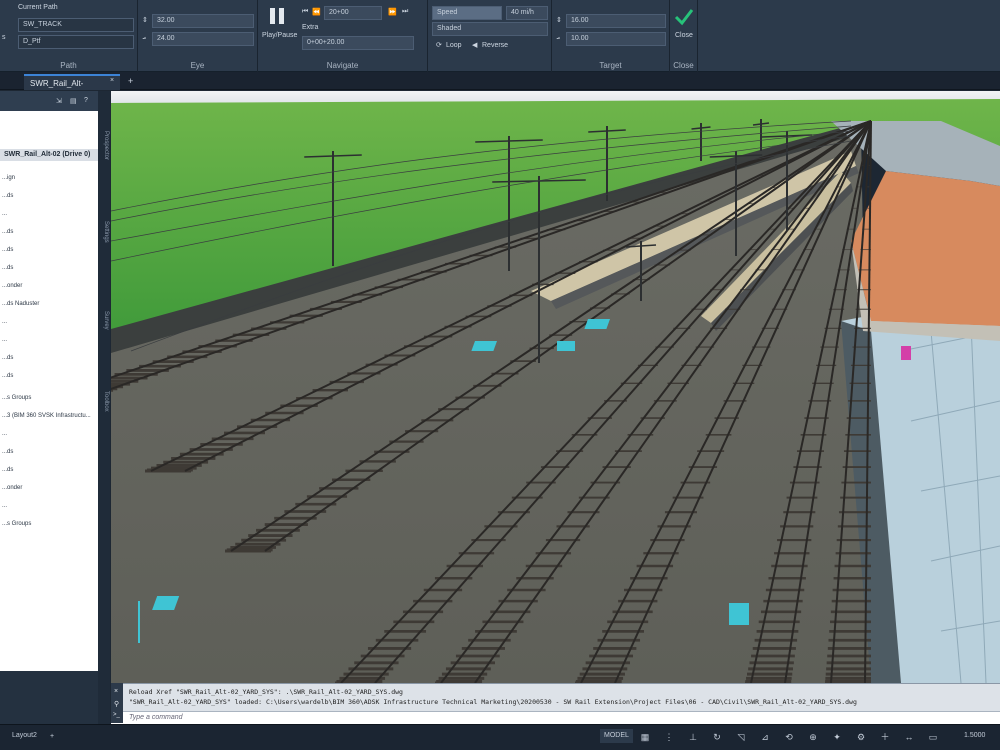  Describe the element at coordinates (527, 13) in the screenshot. I see `speed-value-field: 40 mi/h` at that location.